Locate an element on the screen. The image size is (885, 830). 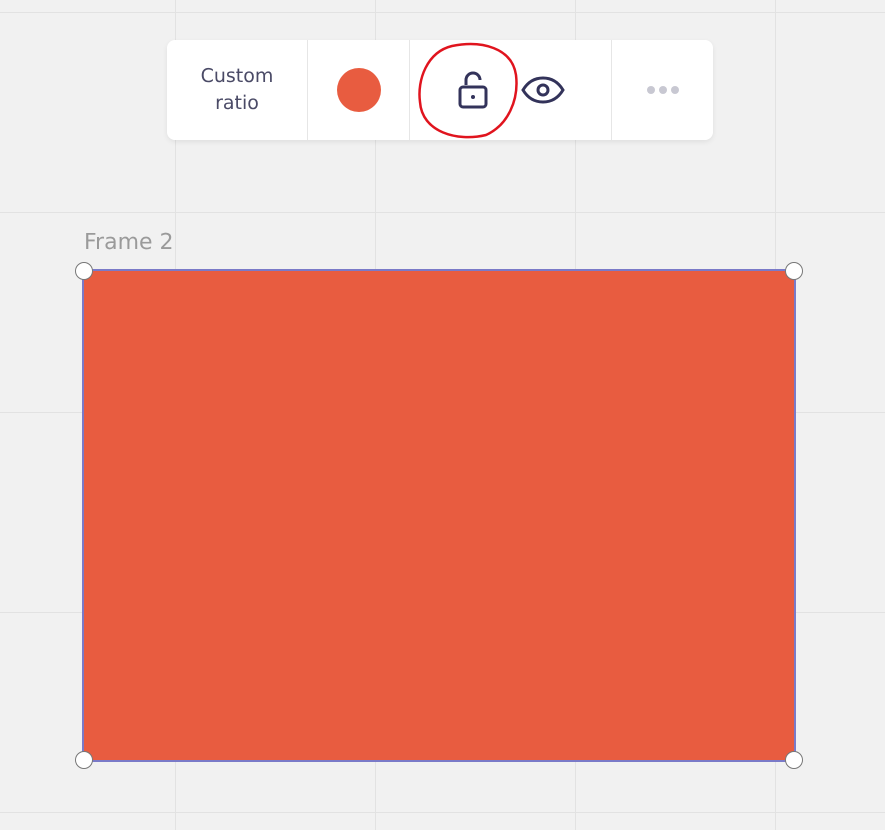
frame-title: Frame 2 is located at coordinates (129, 243).